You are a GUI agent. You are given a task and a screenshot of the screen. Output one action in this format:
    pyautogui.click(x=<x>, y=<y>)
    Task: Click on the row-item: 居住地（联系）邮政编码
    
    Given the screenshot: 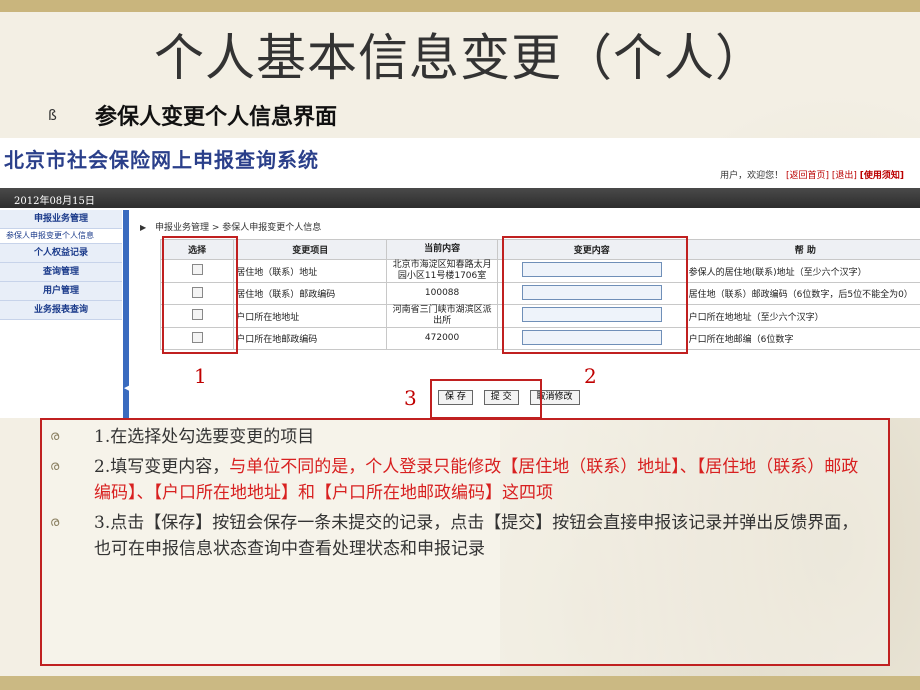 What is the action you would take?
    pyautogui.click(x=310, y=293)
    